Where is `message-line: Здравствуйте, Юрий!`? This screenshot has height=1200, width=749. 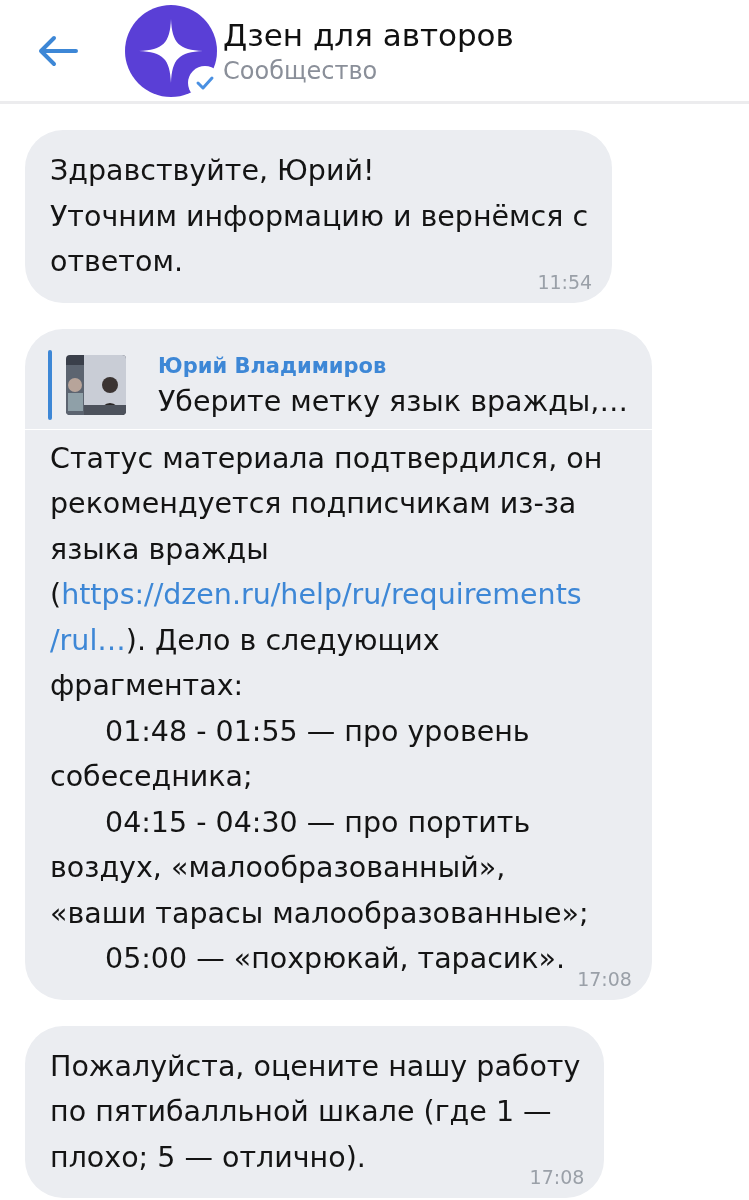 message-line: Здравствуйте, Юрий! is located at coordinates (212, 171).